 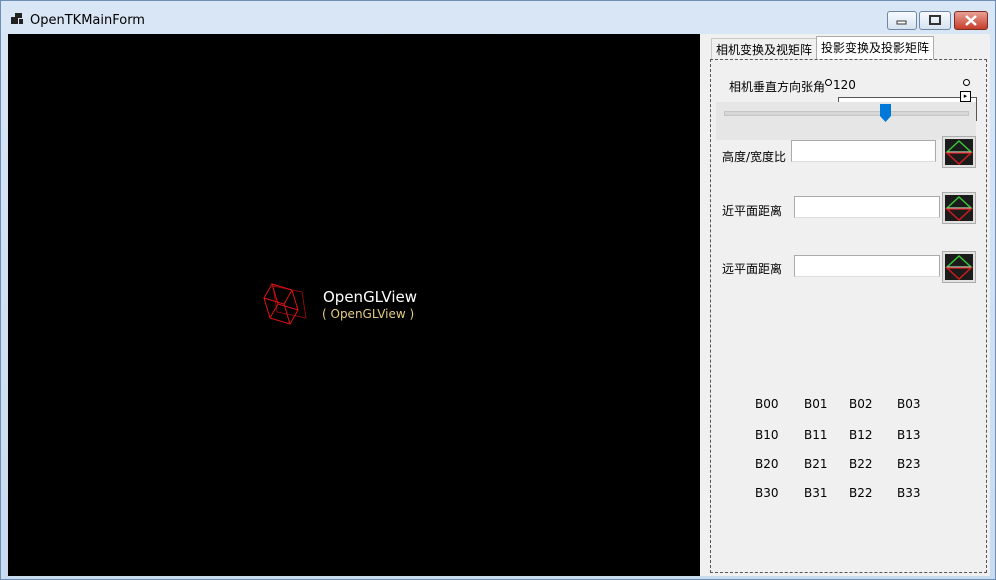 I want to click on matrix-cell-b03: B03, so click(x=909, y=404).